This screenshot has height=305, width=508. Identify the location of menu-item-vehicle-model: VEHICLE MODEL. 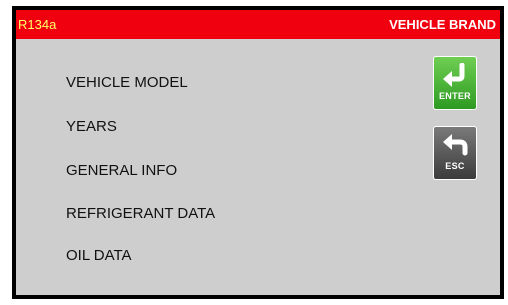
(127, 83).